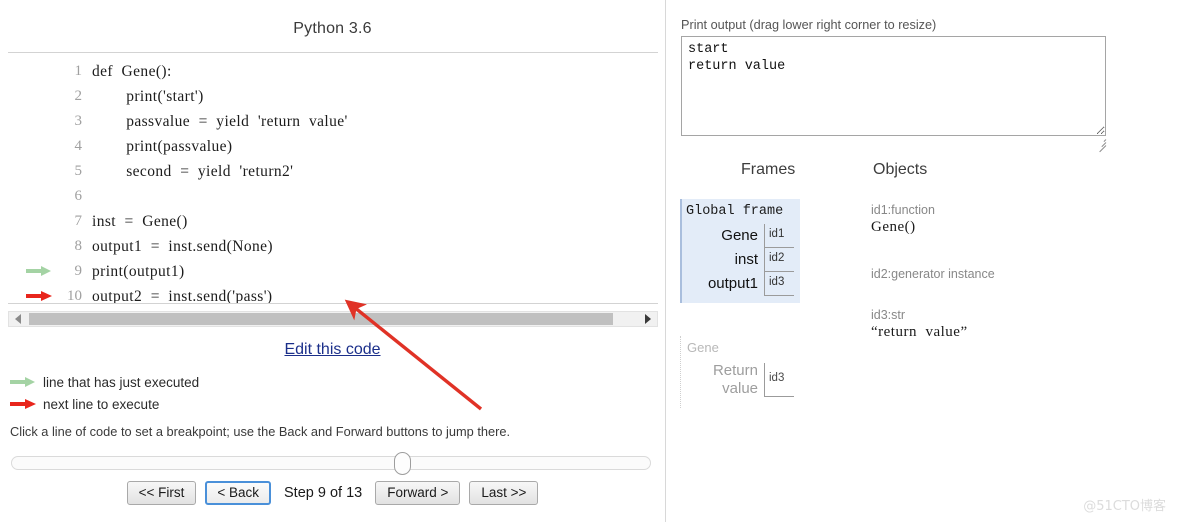 The width and height of the screenshot is (1184, 522). I want to click on code-line-row: 10 output2 = inst.send('pass'), so click(178, 294).